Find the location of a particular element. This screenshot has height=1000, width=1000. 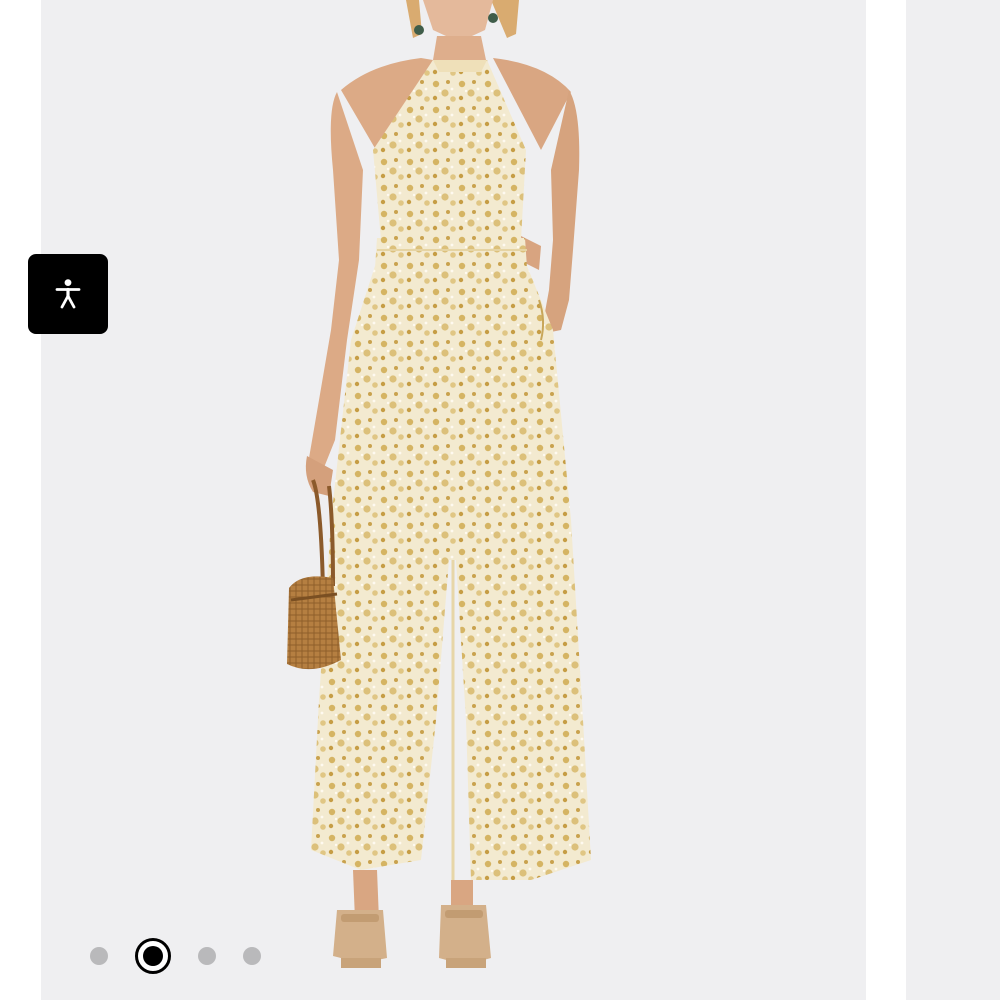

accessibility-person-icon is located at coordinates (68, 294).